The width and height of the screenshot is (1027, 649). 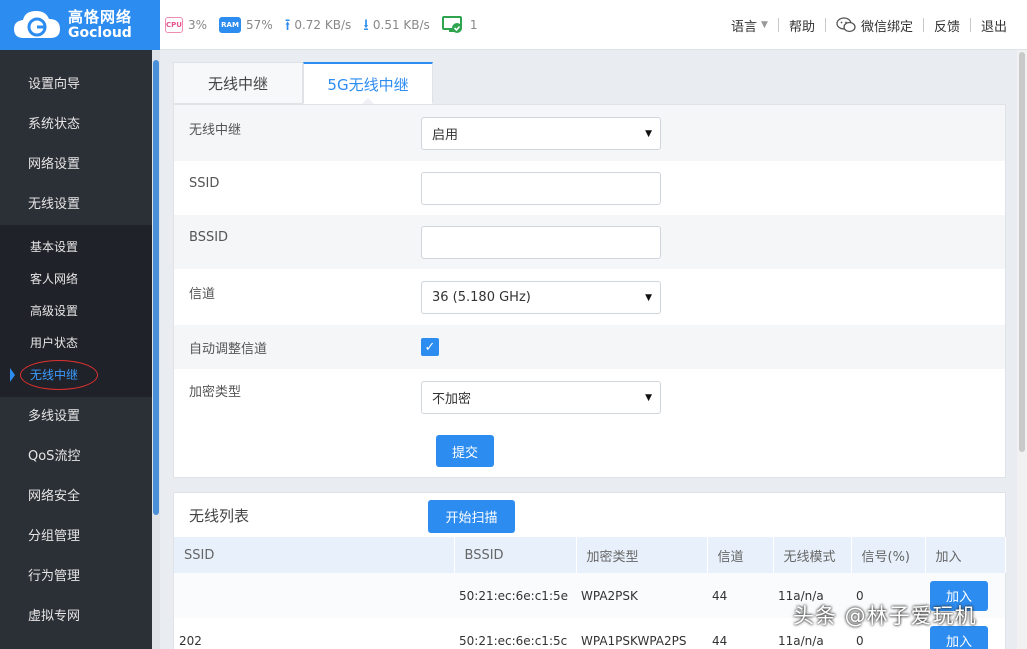 I want to click on top-nav: 语言 ▼ 帮助 微信绑定 反馈 退出, so click(x=869, y=25).